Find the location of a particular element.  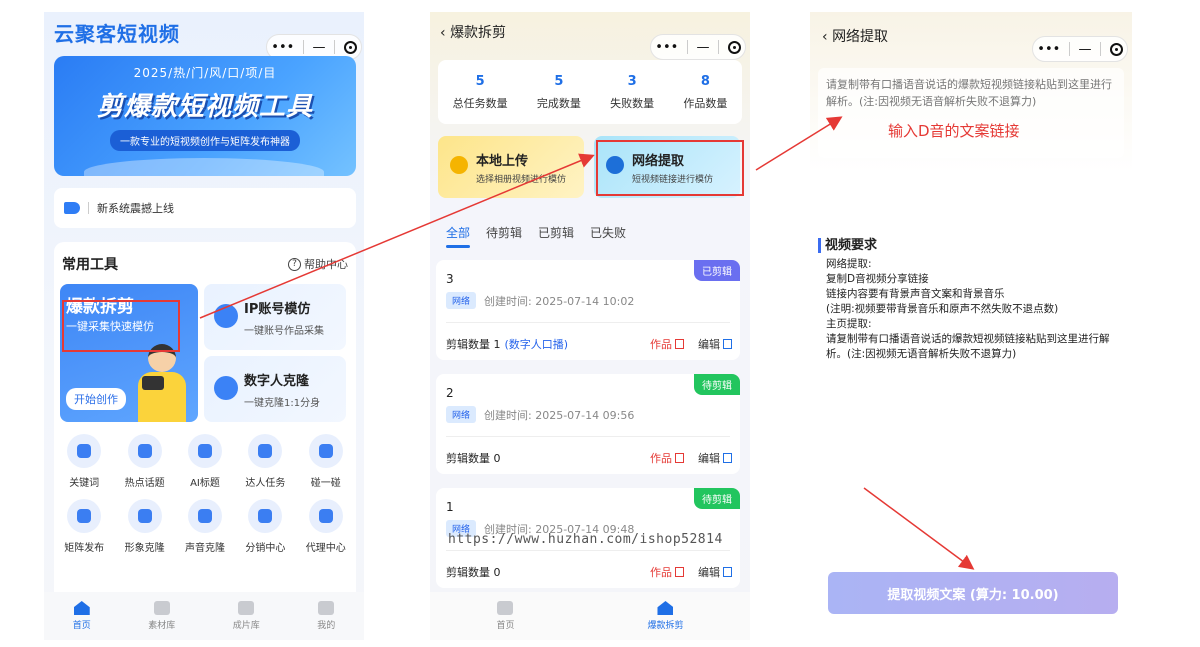

help-icon: ? is located at coordinates (294, 264).